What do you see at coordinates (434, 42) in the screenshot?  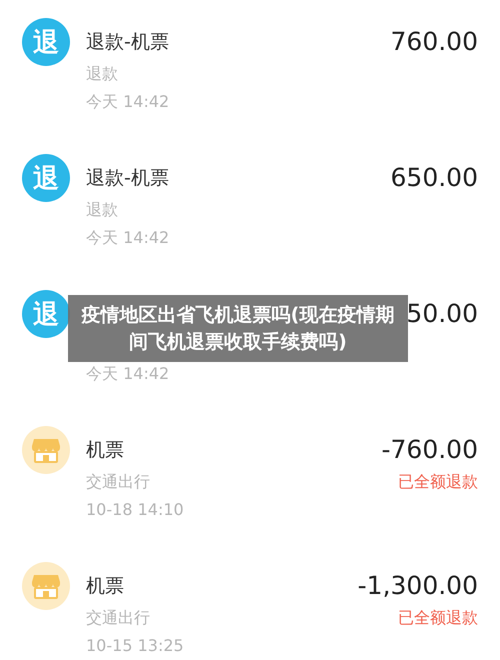 I see `transaction-amount: 760.00` at bounding box center [434, 42].